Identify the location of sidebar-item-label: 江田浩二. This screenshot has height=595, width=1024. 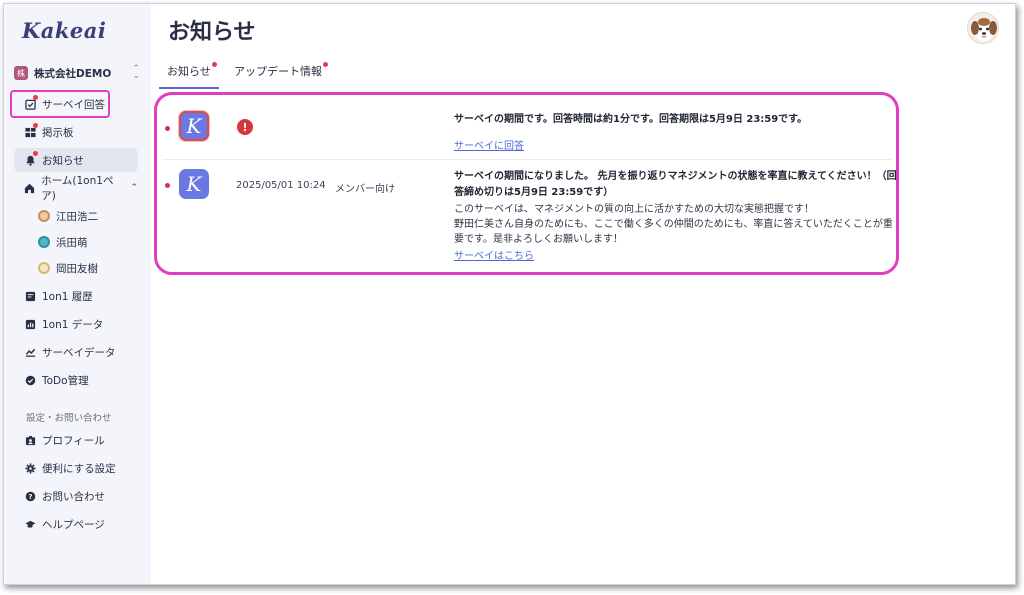
(77, 216).